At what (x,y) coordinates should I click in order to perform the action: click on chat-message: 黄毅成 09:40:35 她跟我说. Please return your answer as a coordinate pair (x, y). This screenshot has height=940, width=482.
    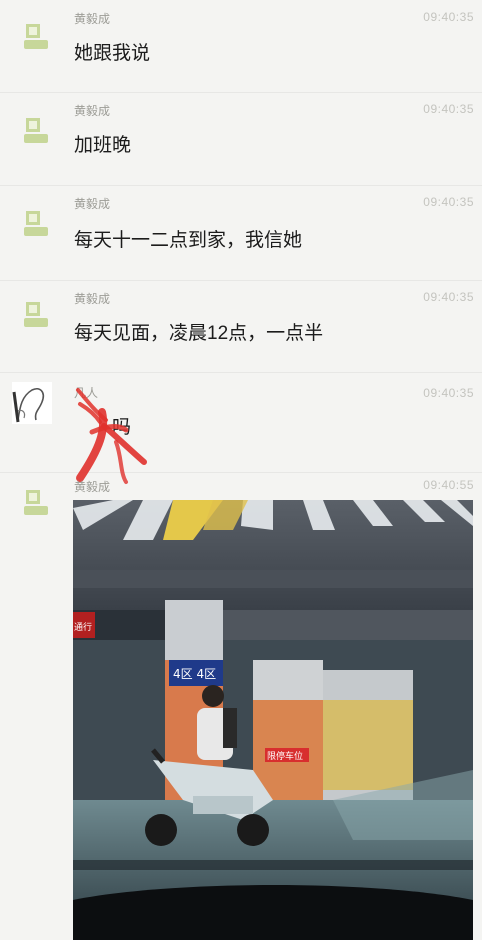
    Looking at the image, I should click on (241, 46).